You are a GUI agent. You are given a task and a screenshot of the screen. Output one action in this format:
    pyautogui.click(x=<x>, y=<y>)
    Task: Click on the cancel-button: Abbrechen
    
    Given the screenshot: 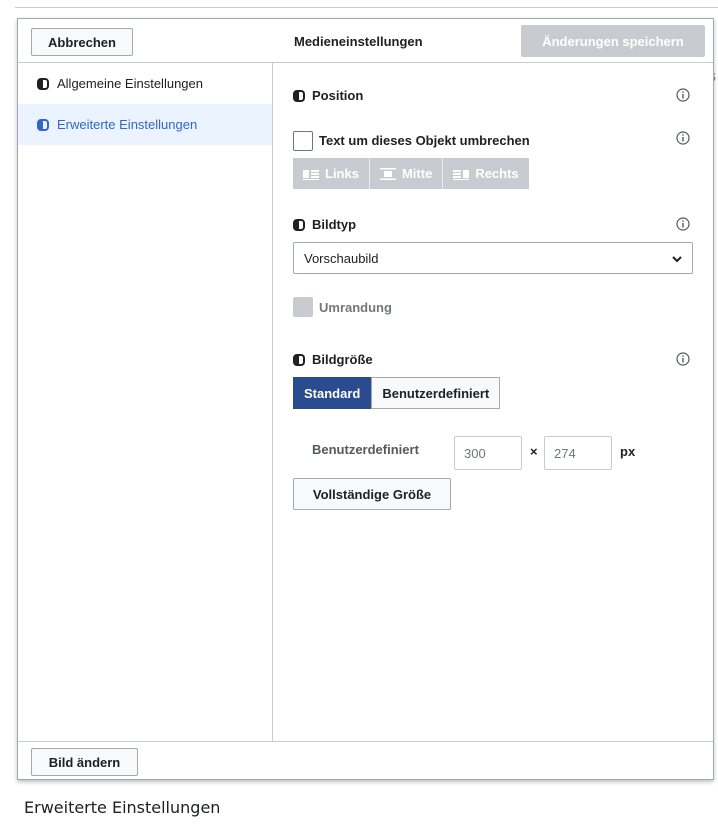 What is the action you would take?
    pyautogui.click(x=82, y=42)
    